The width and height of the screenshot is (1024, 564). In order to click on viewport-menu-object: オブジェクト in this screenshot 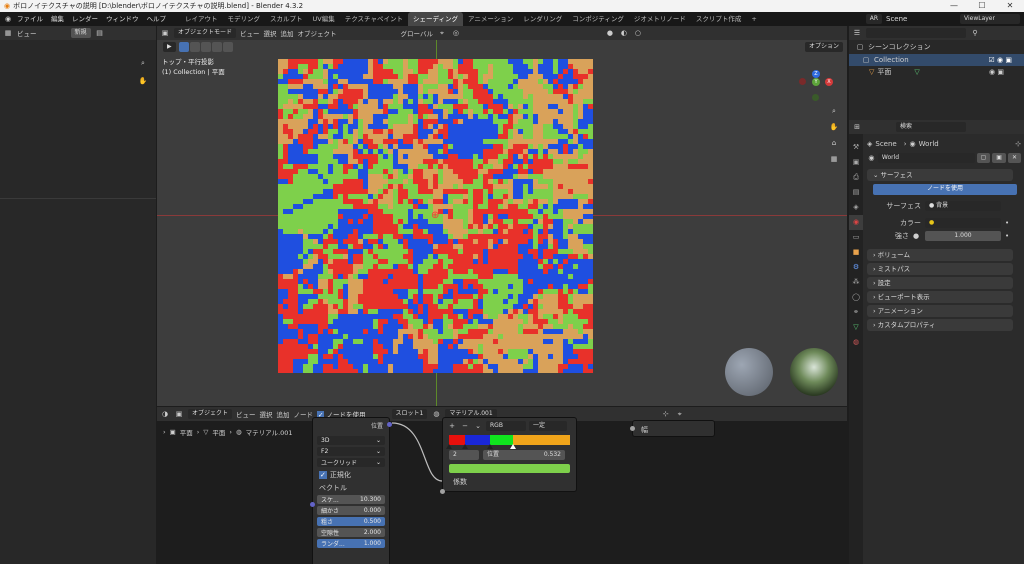, I will do `click(317, 33)`.